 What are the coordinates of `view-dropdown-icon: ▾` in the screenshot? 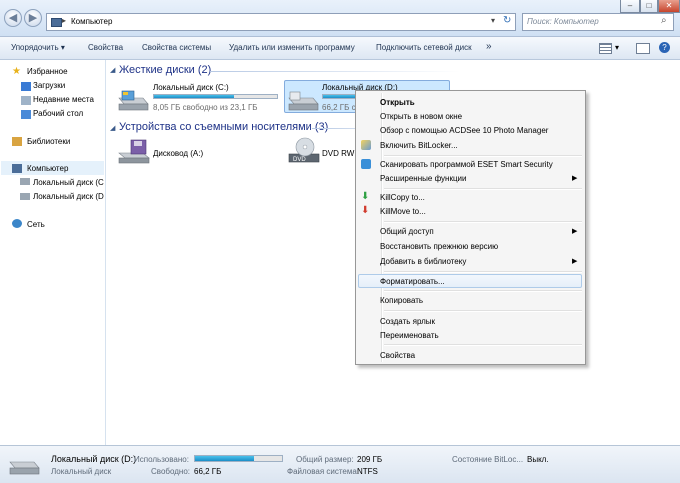 It's located at (617, 47).